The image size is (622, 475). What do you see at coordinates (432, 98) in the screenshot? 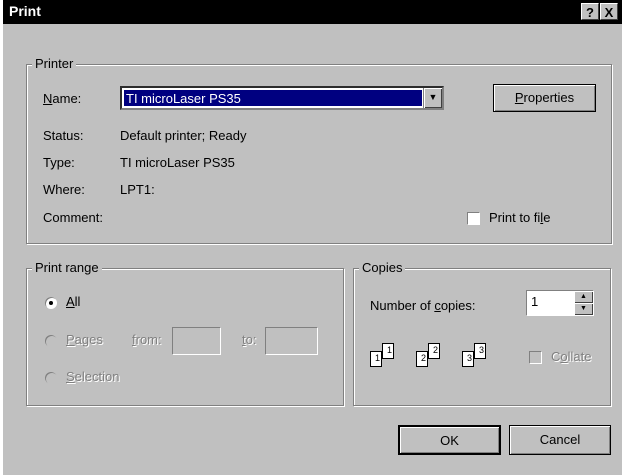
I see `chevron-down-icon: ▼` at bounding box center [432, 98].